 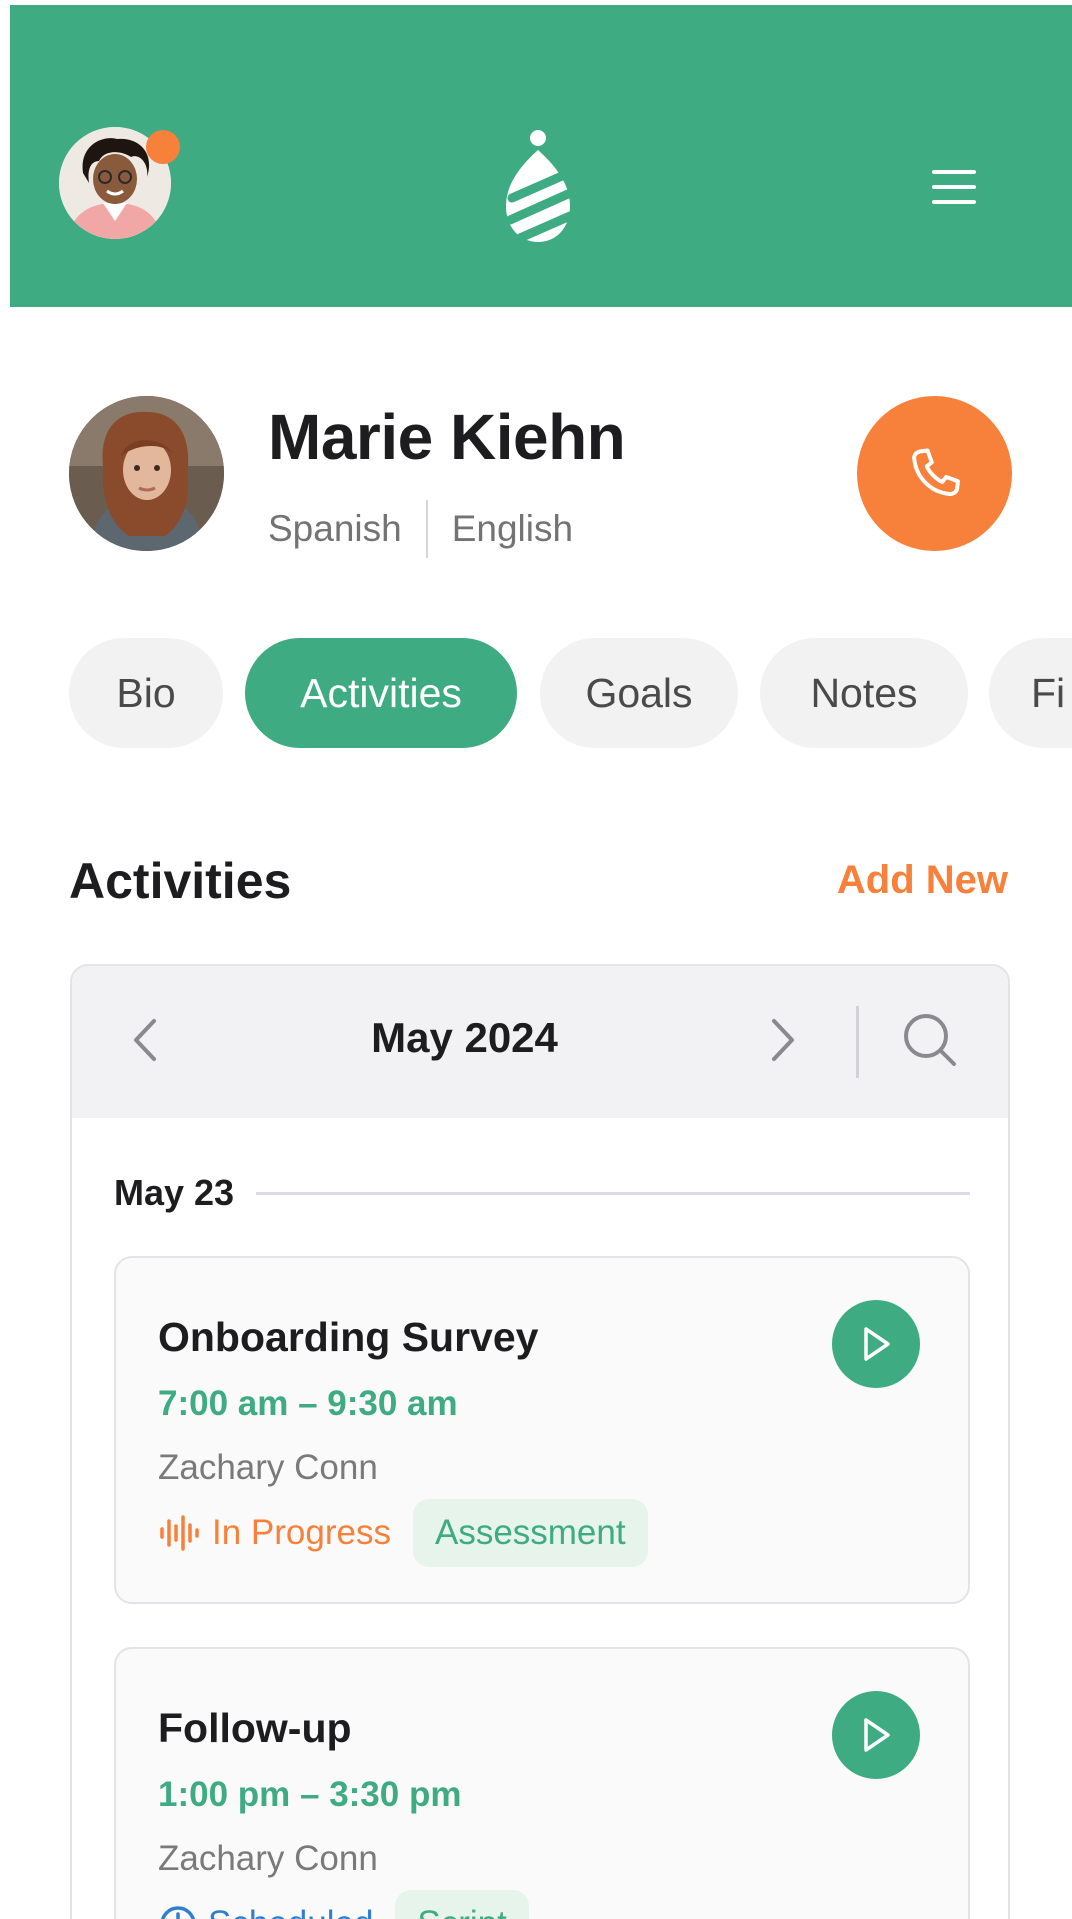 What do you see at coordinates (180, 881) in the screenshot?
I see `activities-heading: Activities` at bounding box center [180, 881].